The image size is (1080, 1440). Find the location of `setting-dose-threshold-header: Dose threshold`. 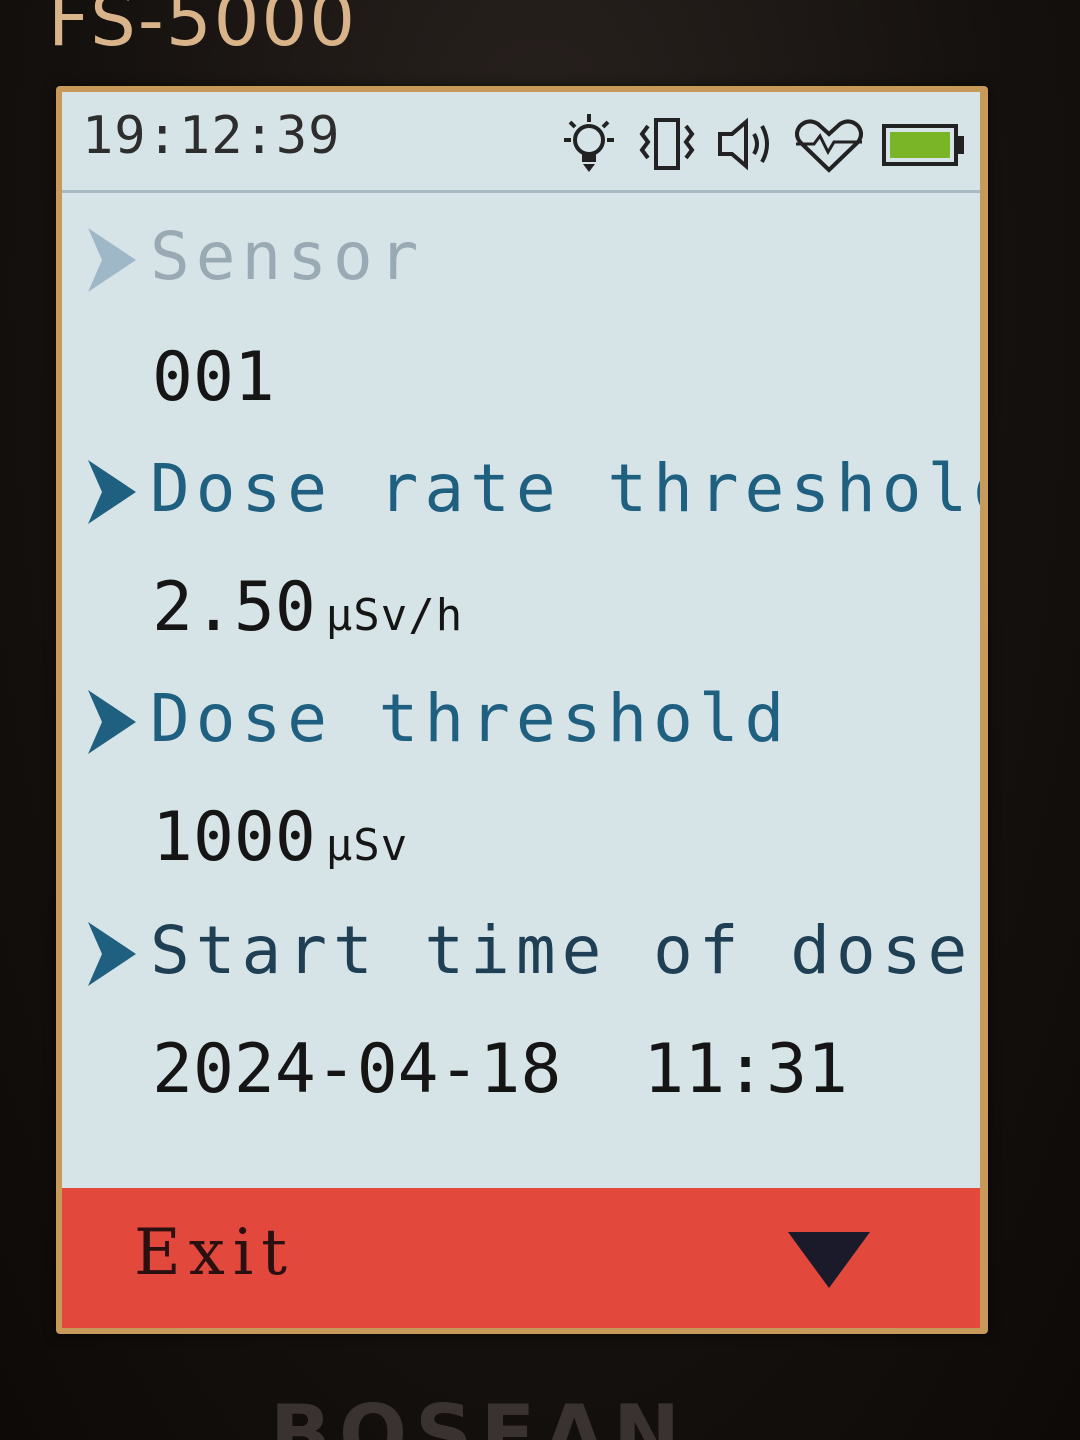

setting-dose-threshold-header: Dose threshold is located at coordinates (521, 714).